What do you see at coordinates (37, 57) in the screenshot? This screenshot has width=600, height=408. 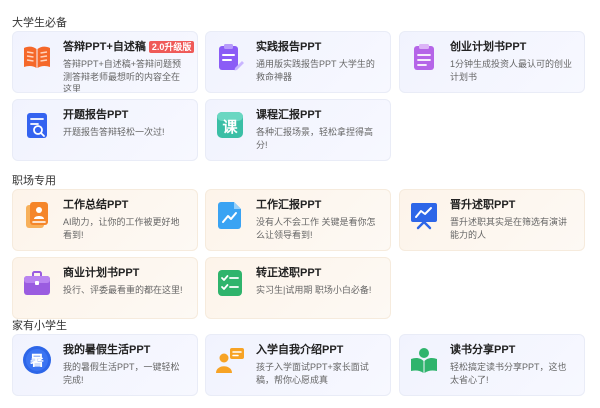 I see `open-book-icon` at bounding box center [37, 57].